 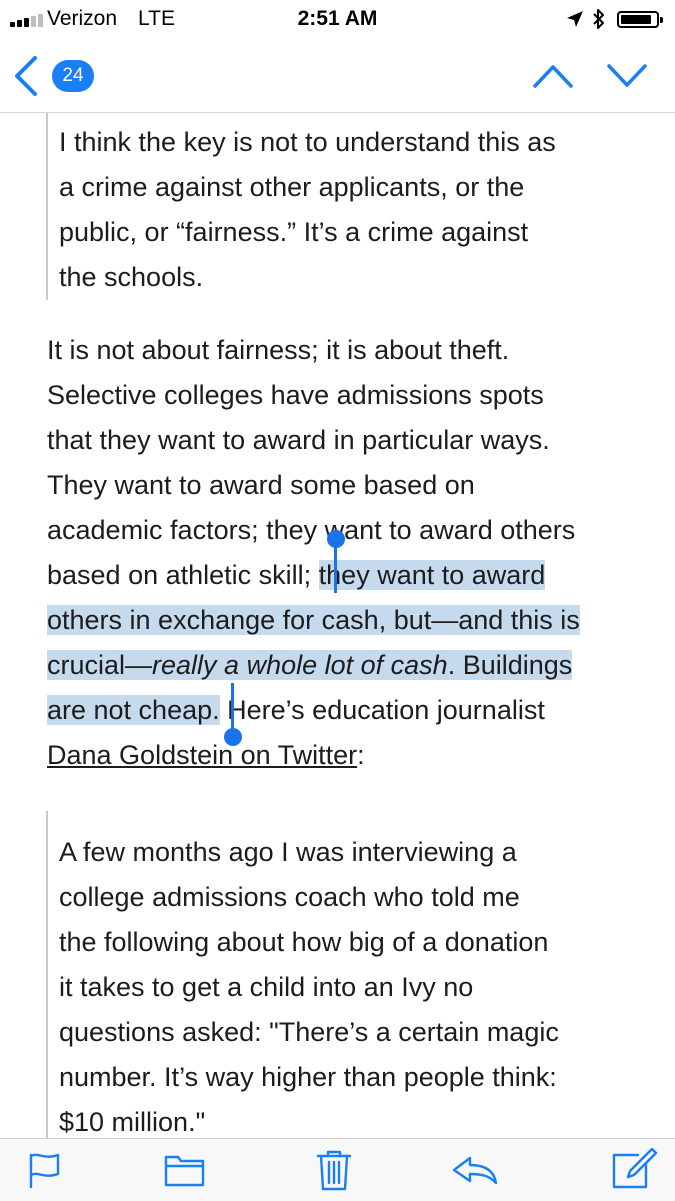 What do you see at coordinates (640, 19) in the screenshot?
I see `battery-icon` at bounding box center [640, 19].